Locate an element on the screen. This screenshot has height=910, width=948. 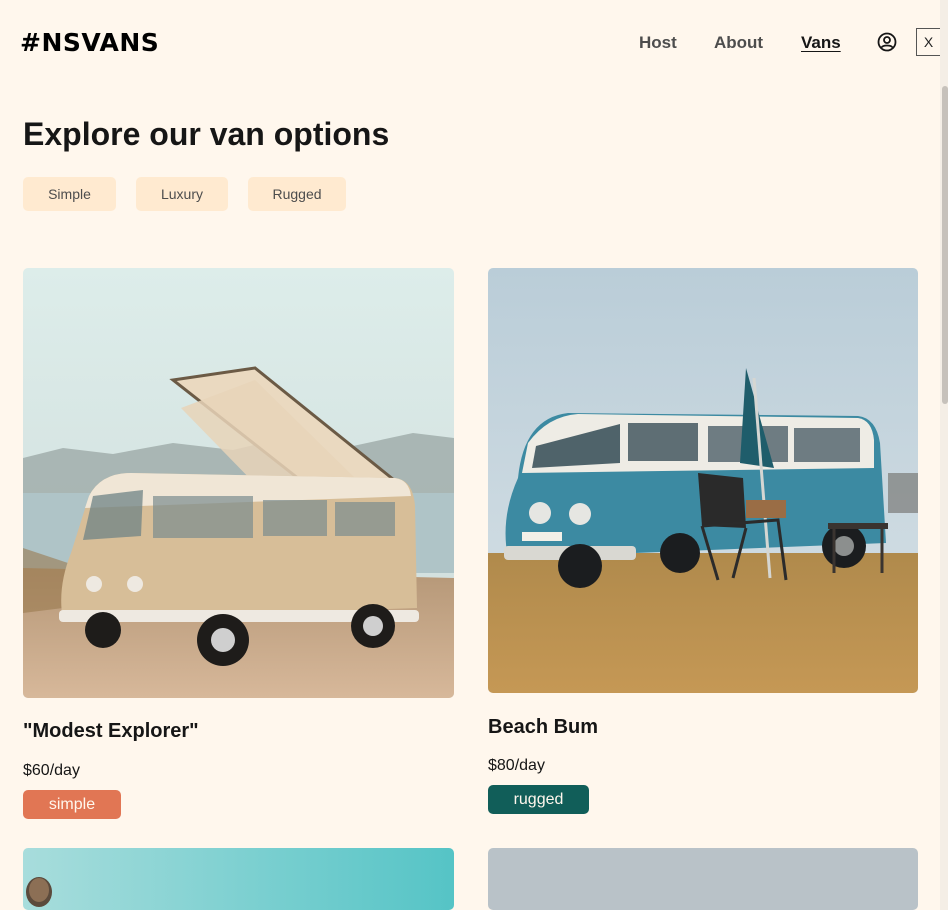
van-price: $60/day is located at coordinates (51, 770).